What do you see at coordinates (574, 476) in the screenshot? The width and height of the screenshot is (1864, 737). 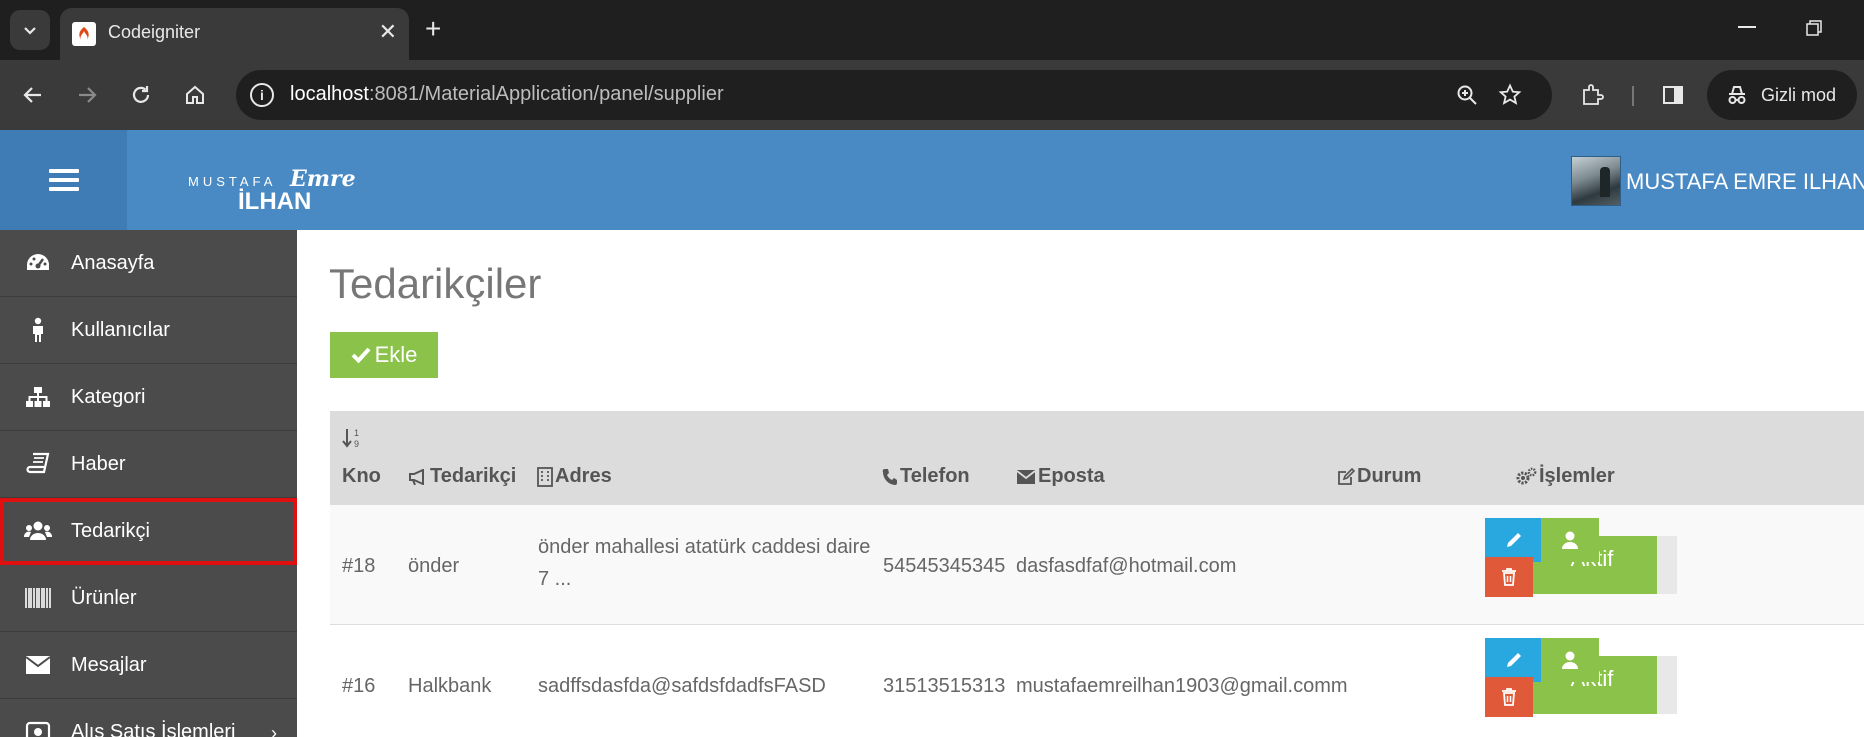 I see `column-header-address: Adres` at bounding box center [574, 476].